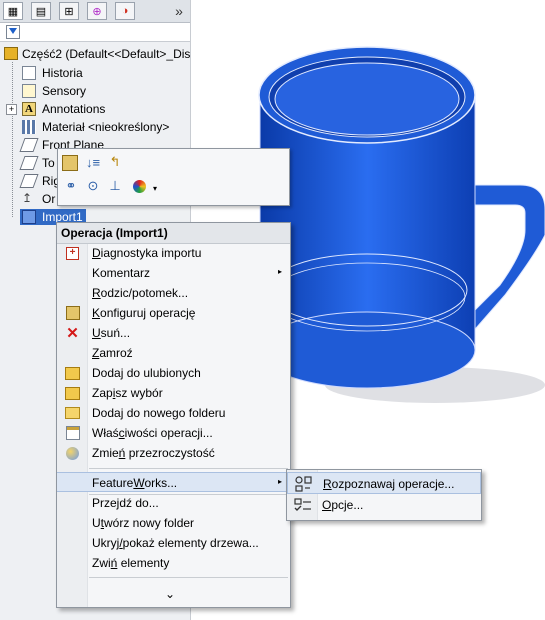 The image size is (545, 620). Describe the element at coordinates (115, 186) in the screenshot. I see `normal-to-icon: ⊥` at that location.